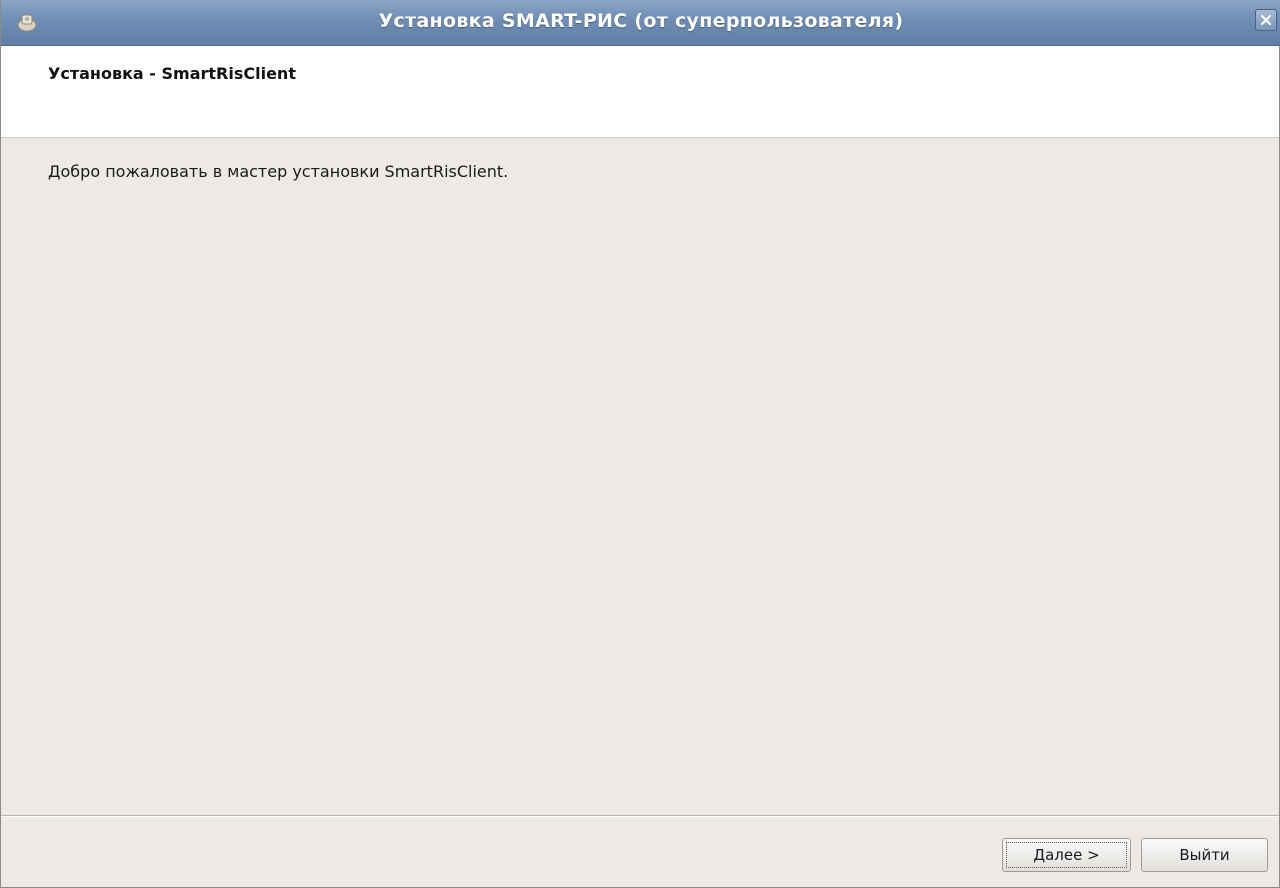  I want to click on next-button-mnemonic: Д, so click(1039, 855).